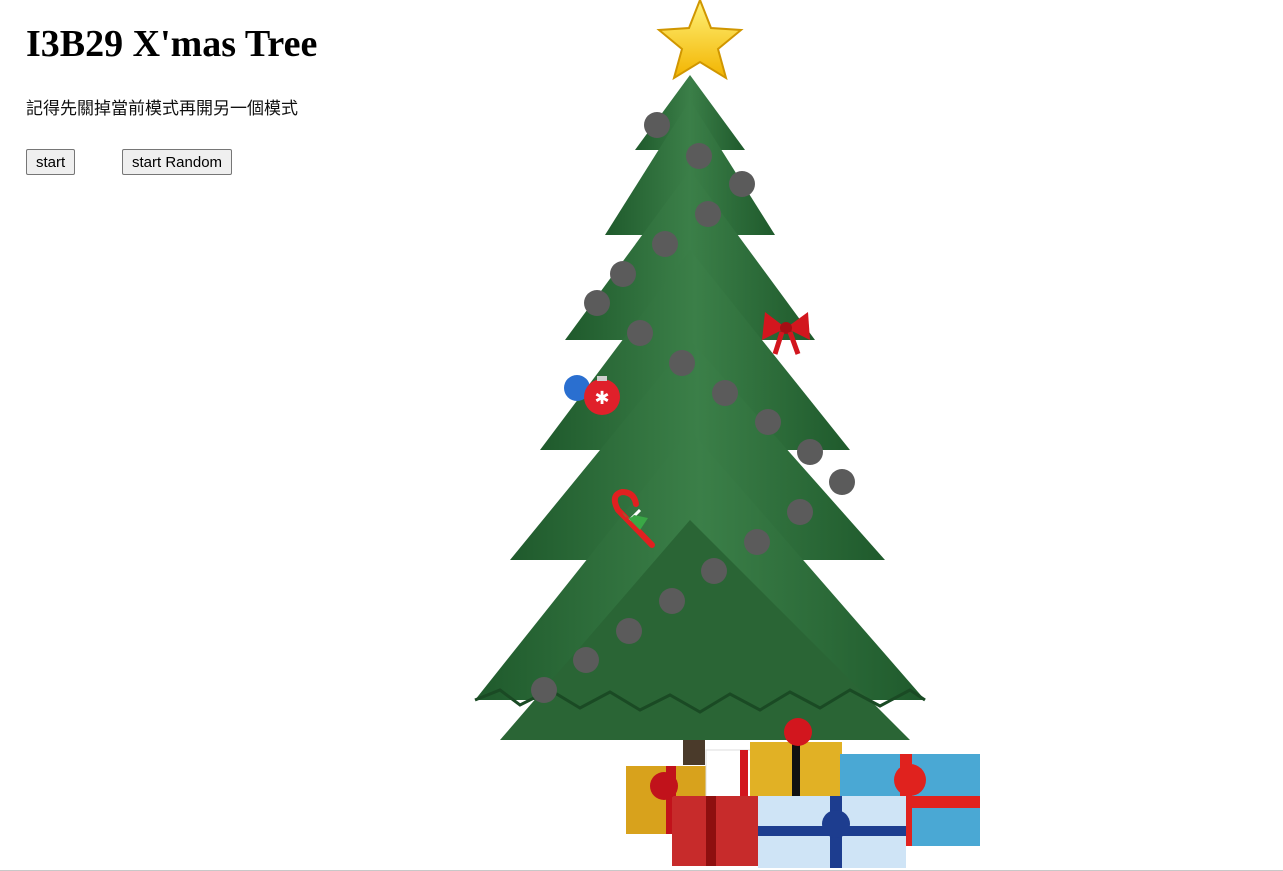 The height and width of the screenshot is (871, 1283). Describe the element at coordinates (177, 162) in the screenshot. I see `start-random-button: start Random` at that location.